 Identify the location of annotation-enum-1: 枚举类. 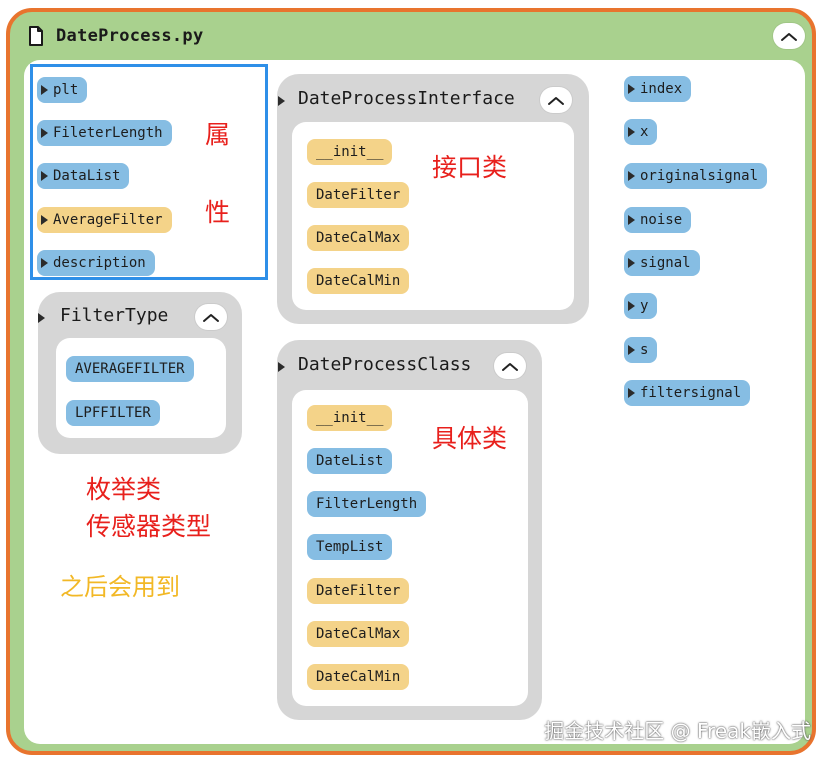
(124, 489).